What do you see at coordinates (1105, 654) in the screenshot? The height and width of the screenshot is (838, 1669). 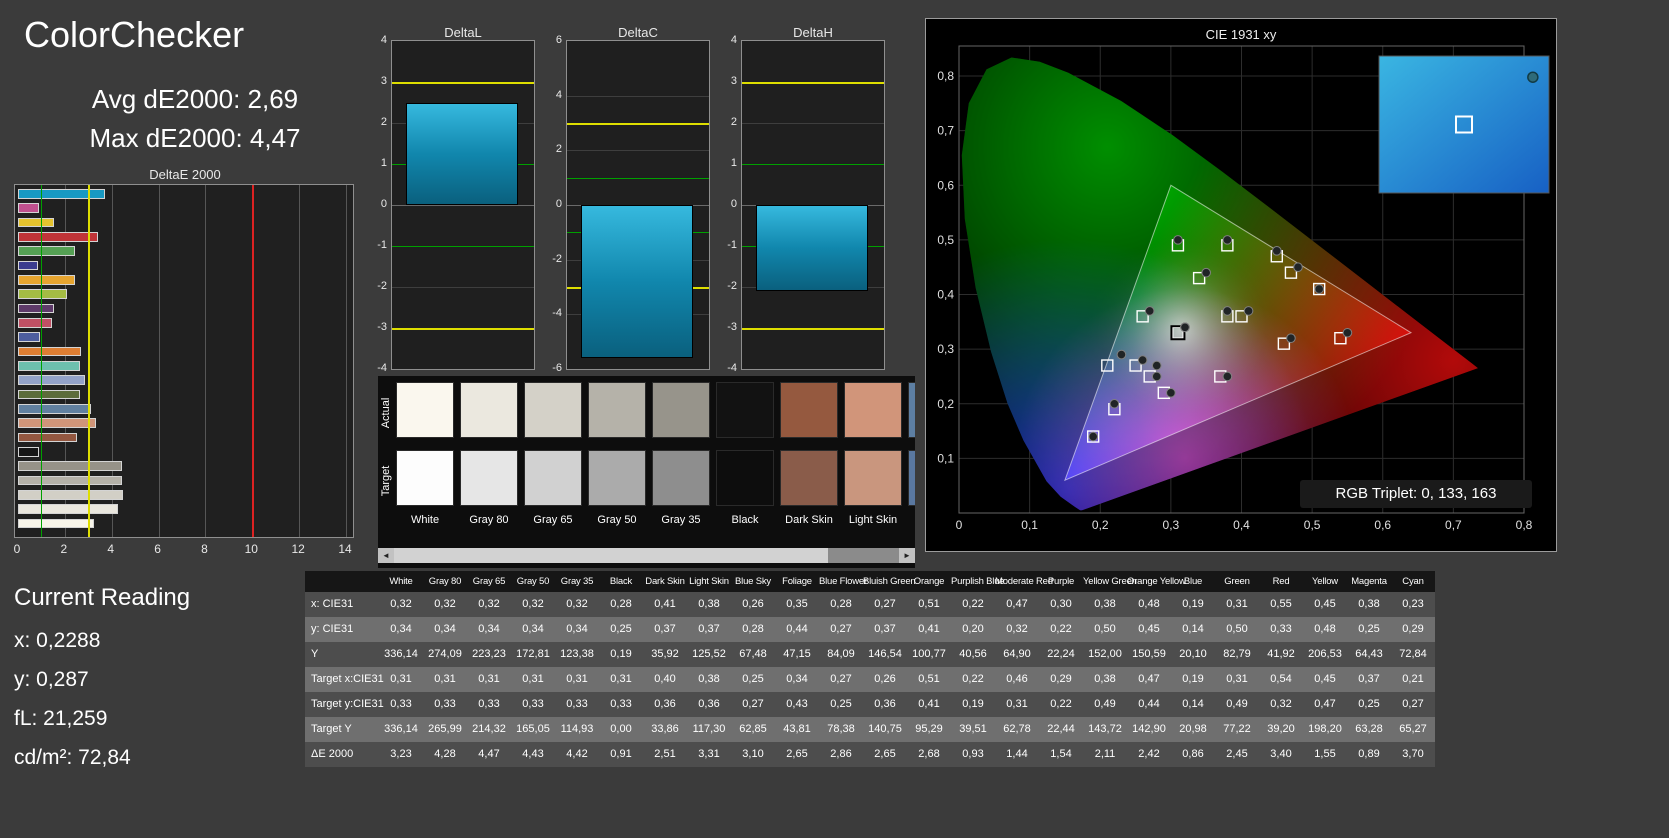 I see `table-cell: 152,00` at bounding box center [1105, 654].